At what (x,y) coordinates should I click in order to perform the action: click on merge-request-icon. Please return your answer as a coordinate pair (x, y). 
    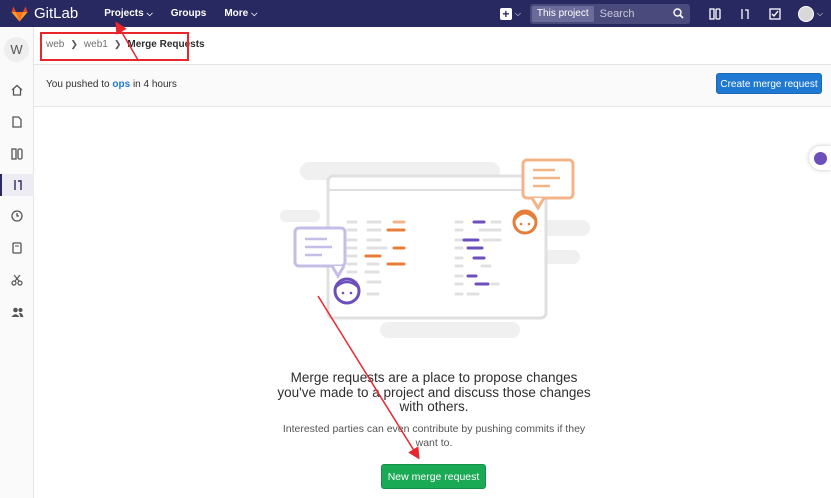
    Looking at the image, I should click on (18, 185).